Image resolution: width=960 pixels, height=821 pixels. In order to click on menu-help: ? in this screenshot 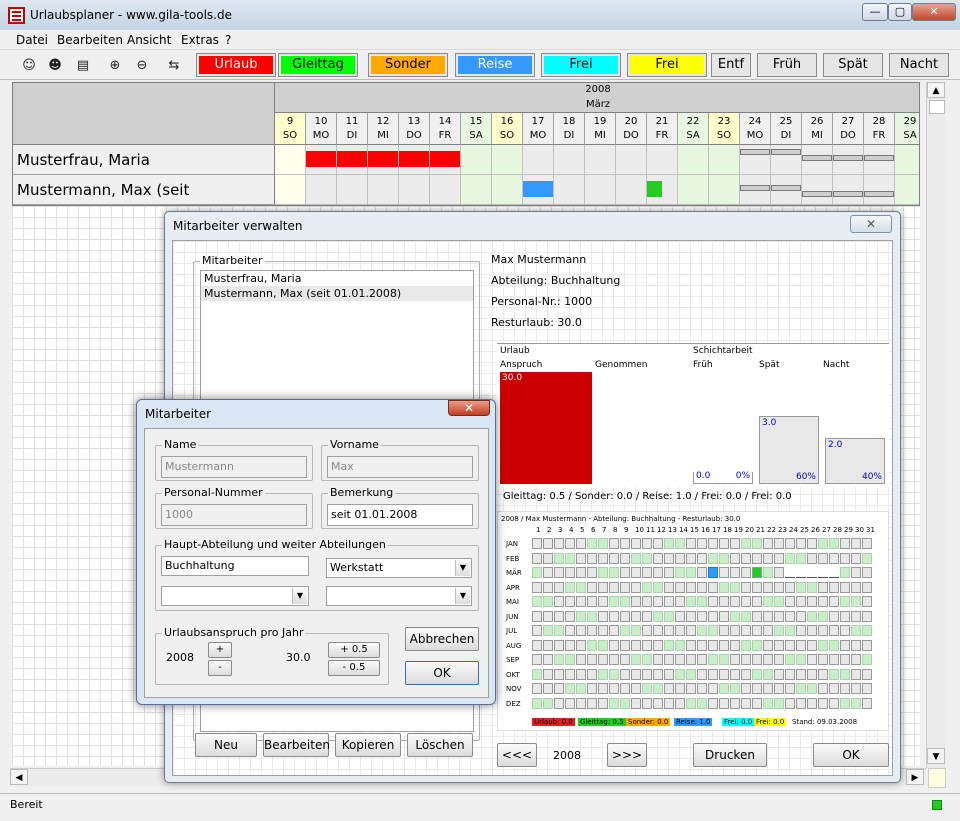, I will do `click(228, 40)`.